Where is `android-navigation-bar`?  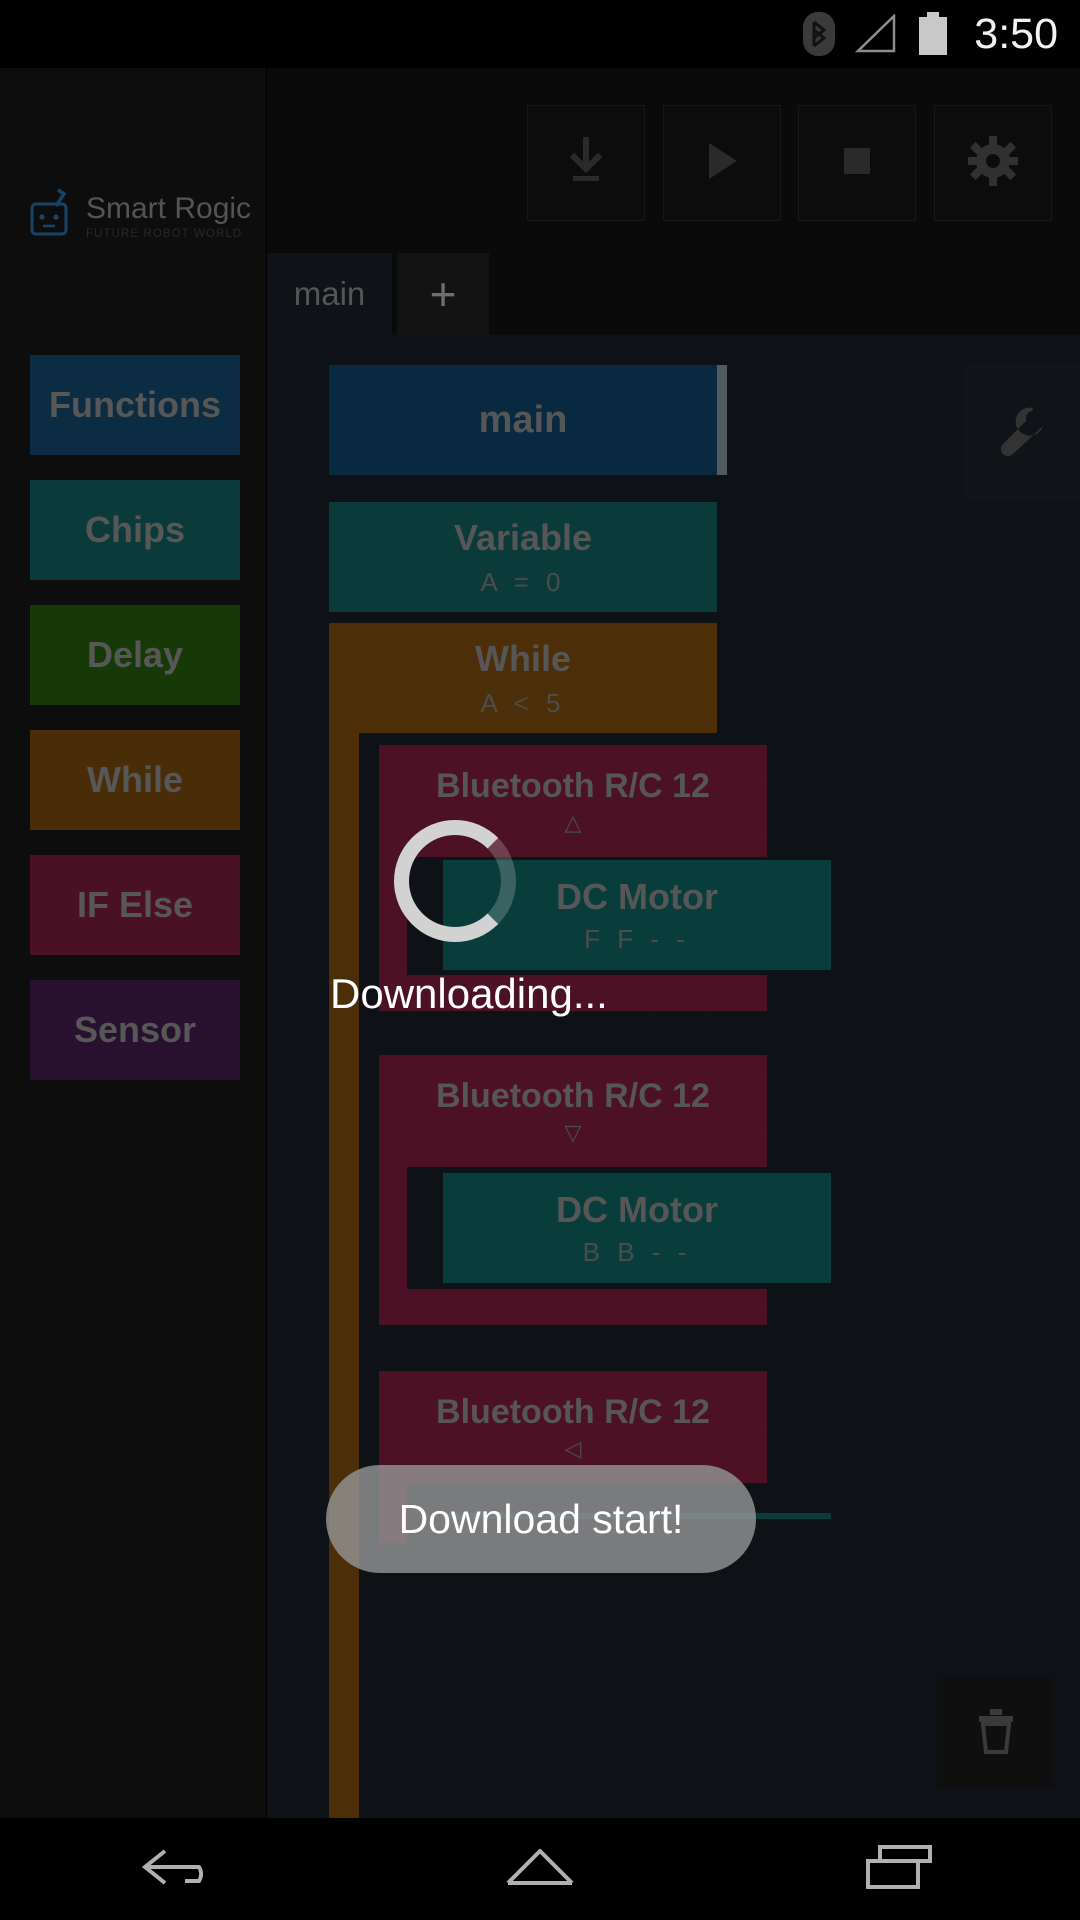 android-navigation-bar is located at coordinates (540, 1869).